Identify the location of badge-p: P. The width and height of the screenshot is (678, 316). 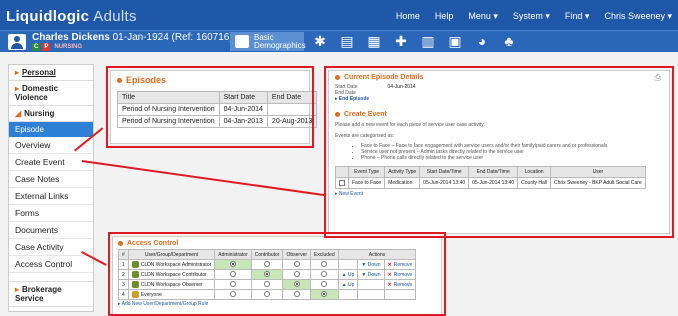
(46, 47).